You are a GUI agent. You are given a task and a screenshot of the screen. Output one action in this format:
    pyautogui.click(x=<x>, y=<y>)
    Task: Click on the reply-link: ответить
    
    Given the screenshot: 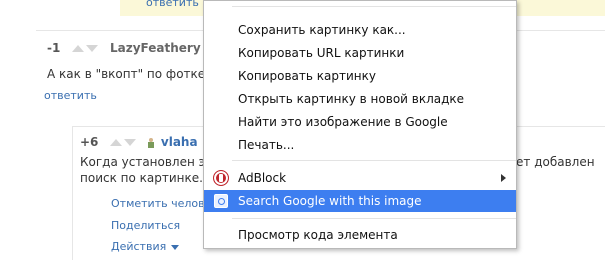 What is the action you would take?
    pyautogui.click(x=70, y=95)
    